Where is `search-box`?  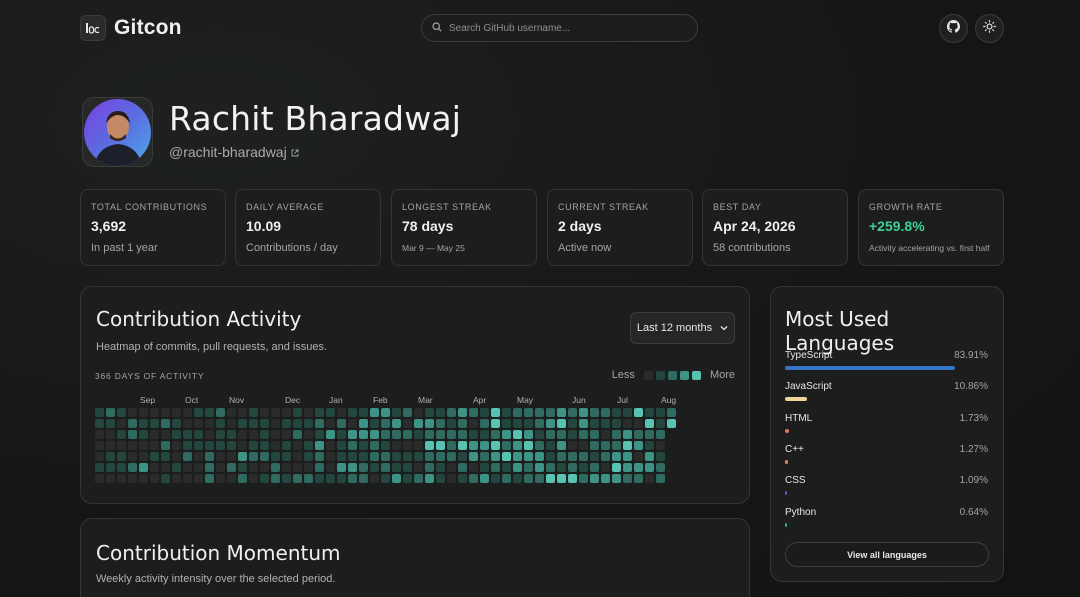
search-box is located at coordinates (559, 28).